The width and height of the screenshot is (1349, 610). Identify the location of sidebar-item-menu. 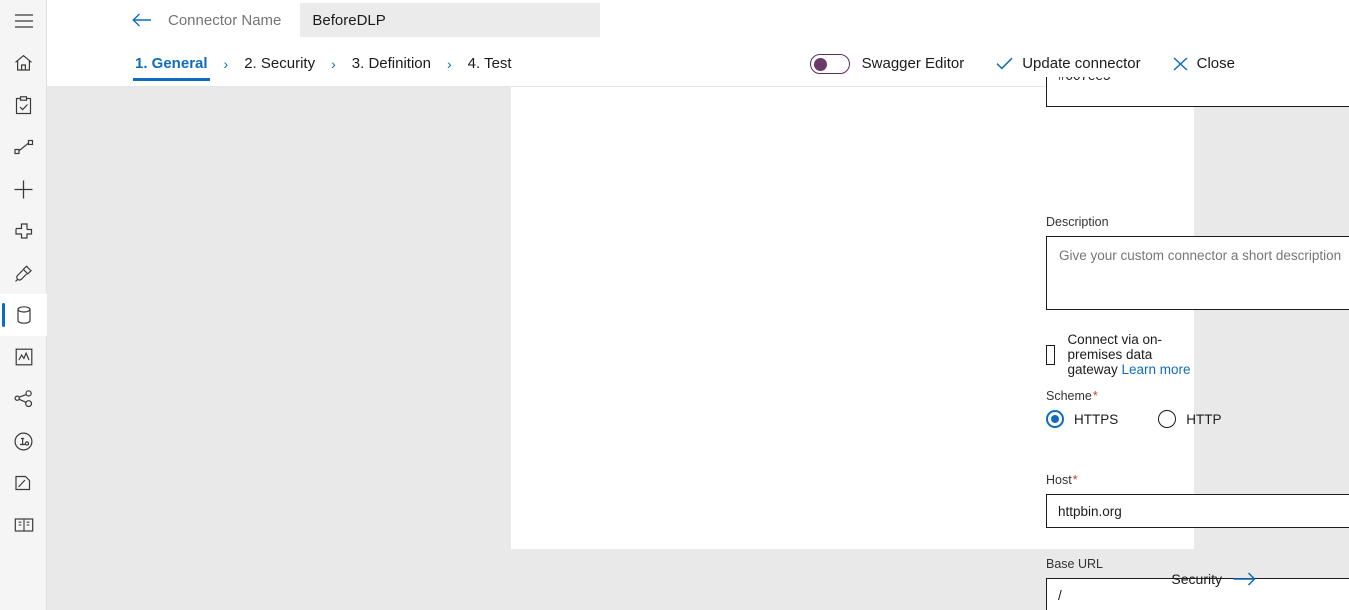
(23, 21).